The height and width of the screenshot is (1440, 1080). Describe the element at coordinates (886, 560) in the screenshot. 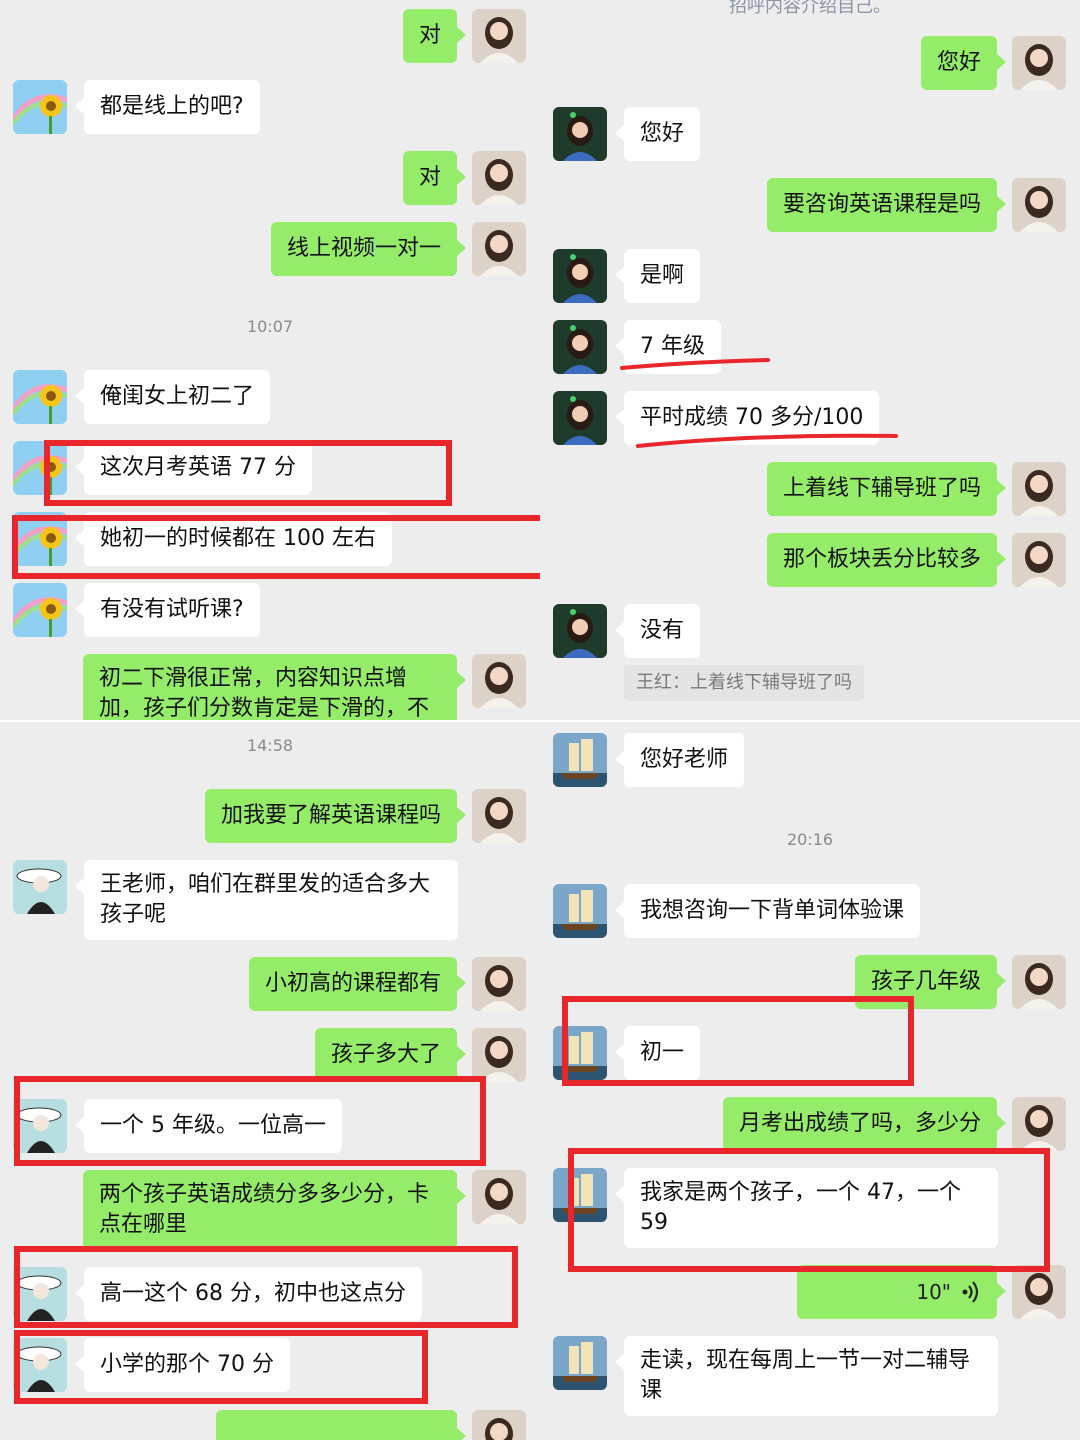

I see `message-bubble: 那个板块丢分比较多` at that location.